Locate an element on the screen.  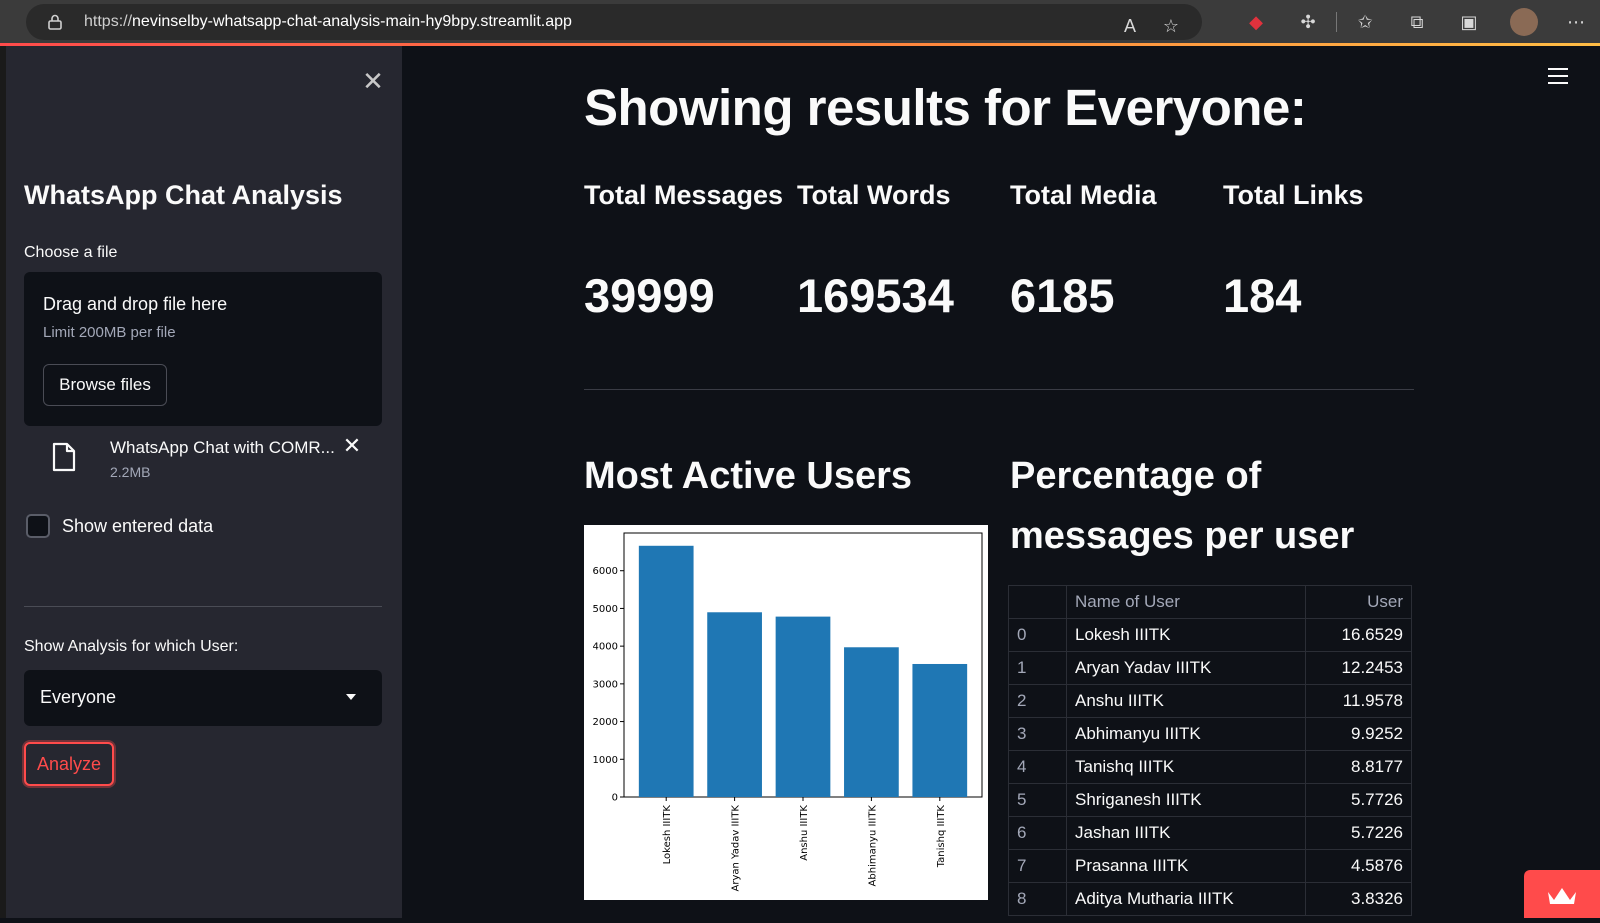
row-index: 3 is located at coordinates (1037, 734).